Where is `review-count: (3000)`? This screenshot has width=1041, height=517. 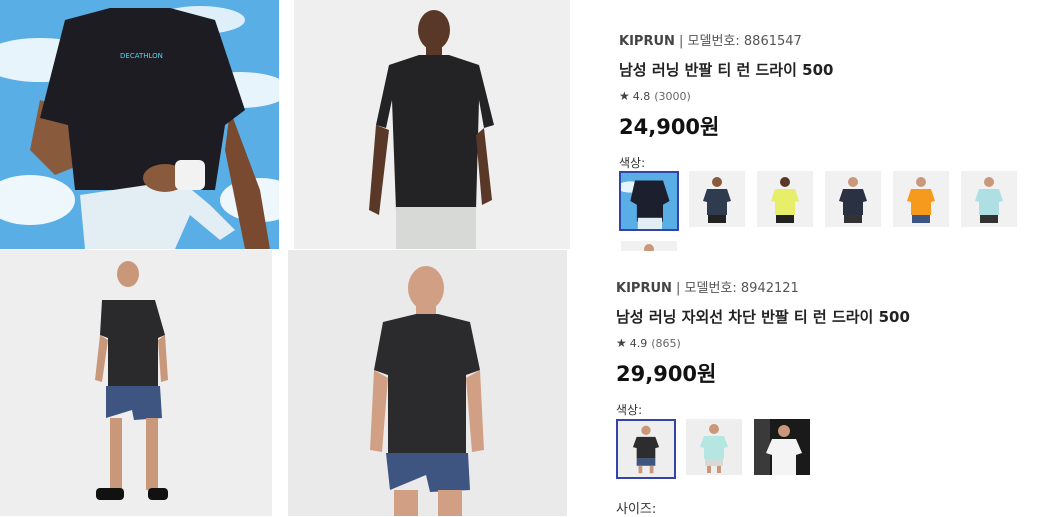 review-count: (3000) is located at coordinates (672, 96).